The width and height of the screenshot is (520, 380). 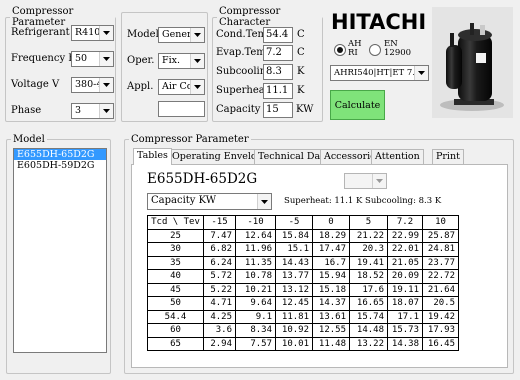 I want to click on appl-select: Air Con, so click(x=181, y=87).